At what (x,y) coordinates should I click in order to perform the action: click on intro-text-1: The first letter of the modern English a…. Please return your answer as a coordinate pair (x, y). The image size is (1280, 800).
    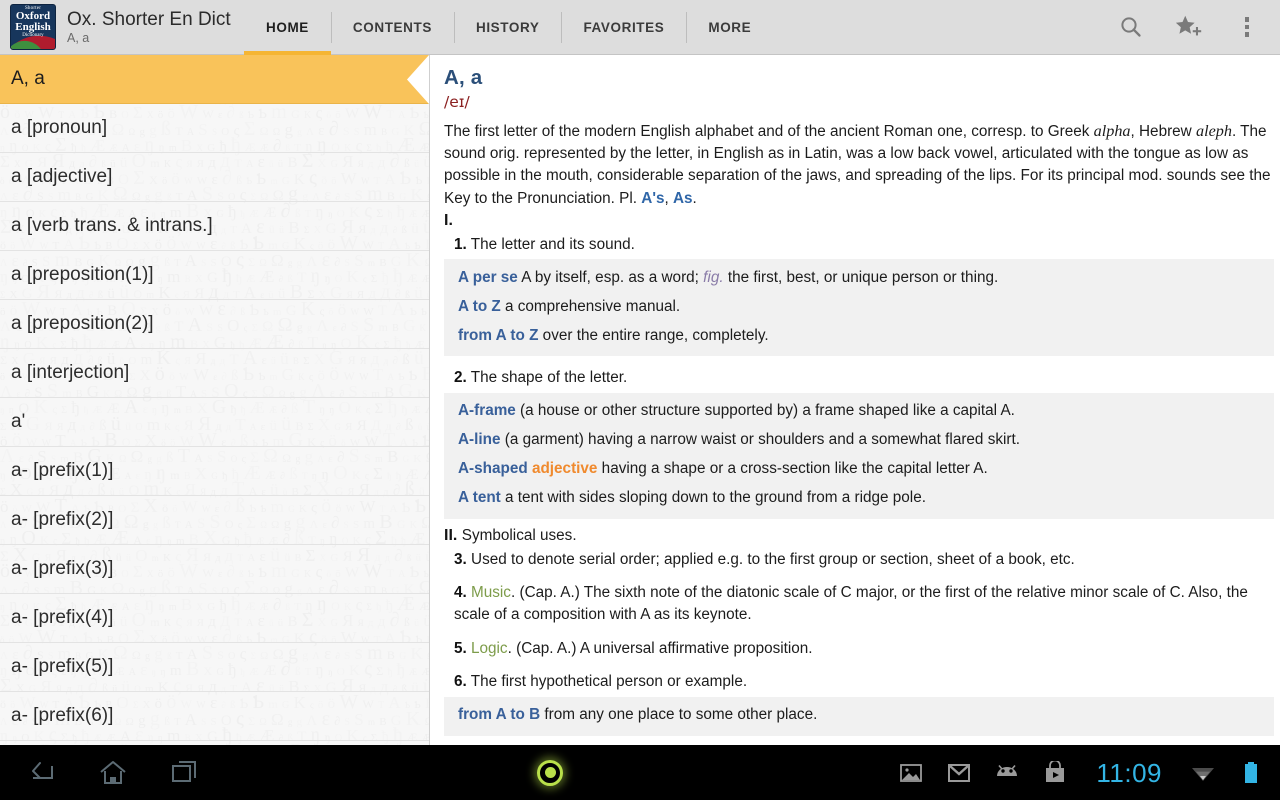
    Looking at the image, I should click on (769, 131).